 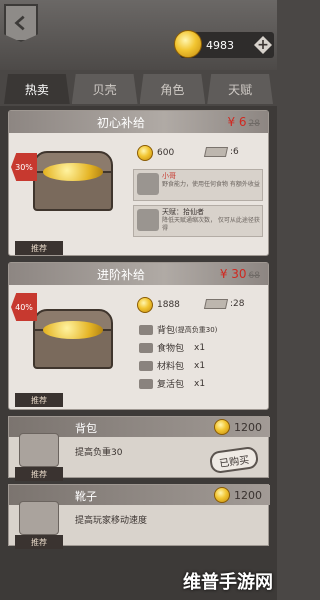 I want to click on item-name: 靴子, so click(x=86, y=496).